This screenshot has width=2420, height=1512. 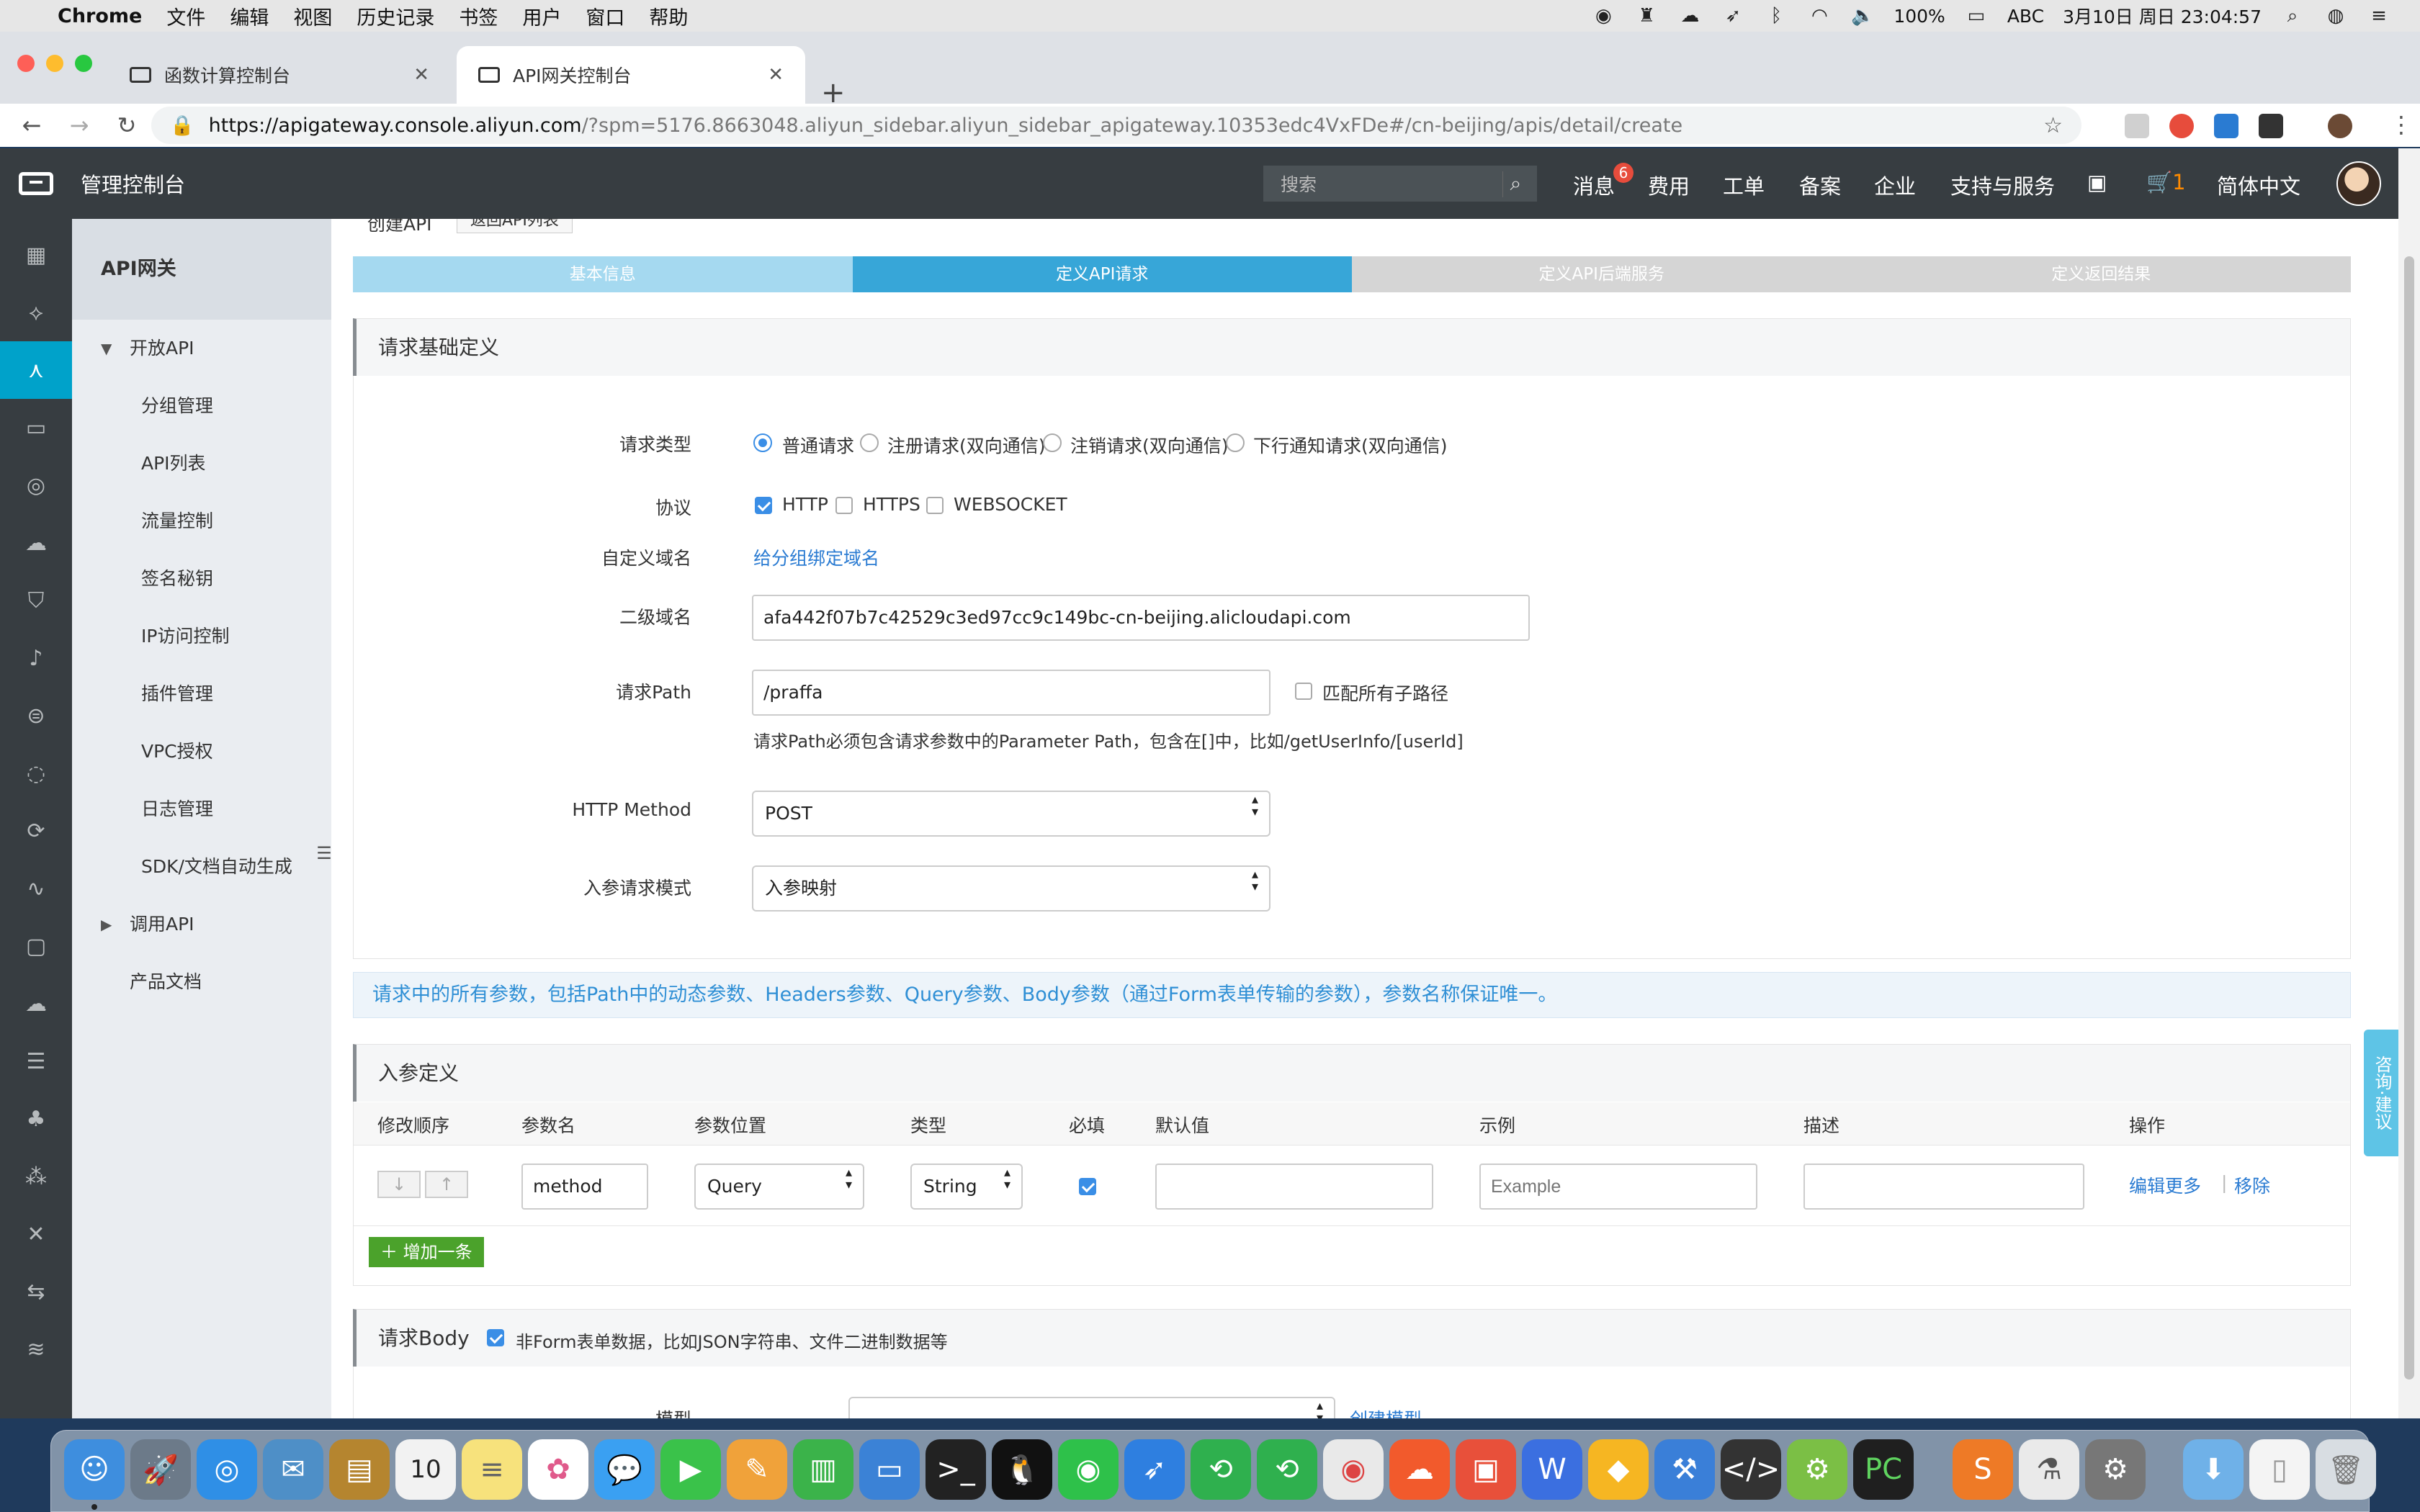 I want to click on photos-icon: ✿, so click(x=558, y=1469).